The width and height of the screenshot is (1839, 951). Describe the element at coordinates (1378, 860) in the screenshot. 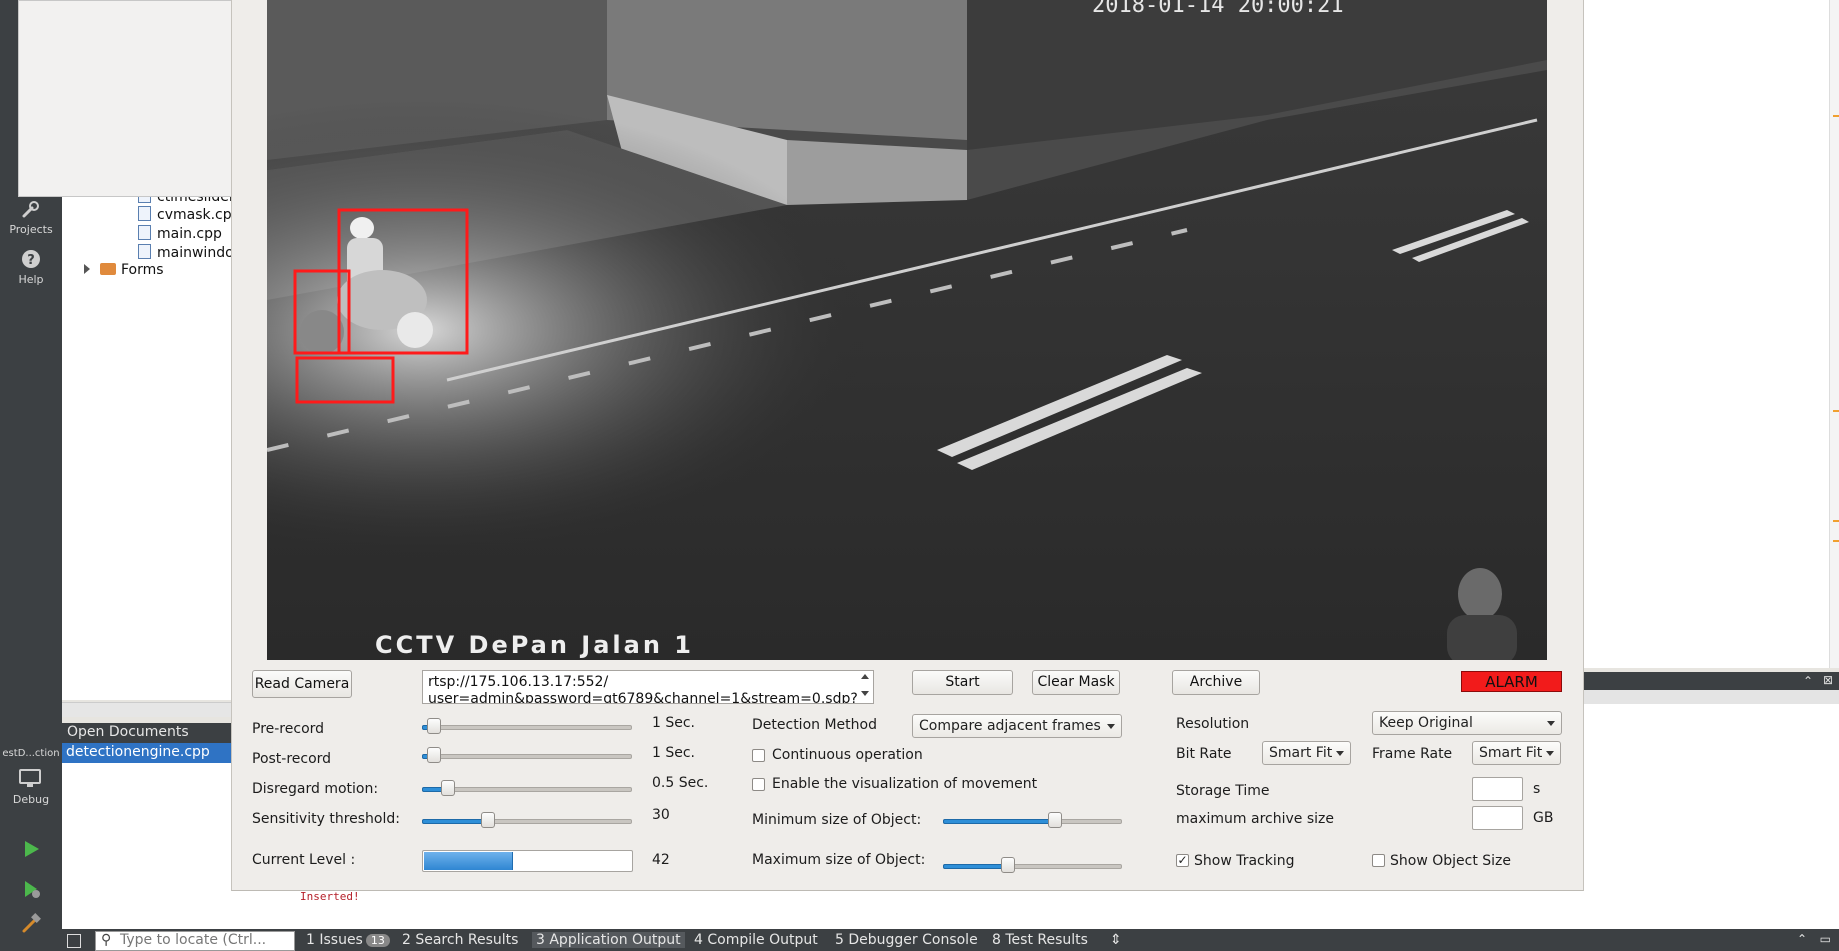

I see `show-object-size-checkbox` at that location.